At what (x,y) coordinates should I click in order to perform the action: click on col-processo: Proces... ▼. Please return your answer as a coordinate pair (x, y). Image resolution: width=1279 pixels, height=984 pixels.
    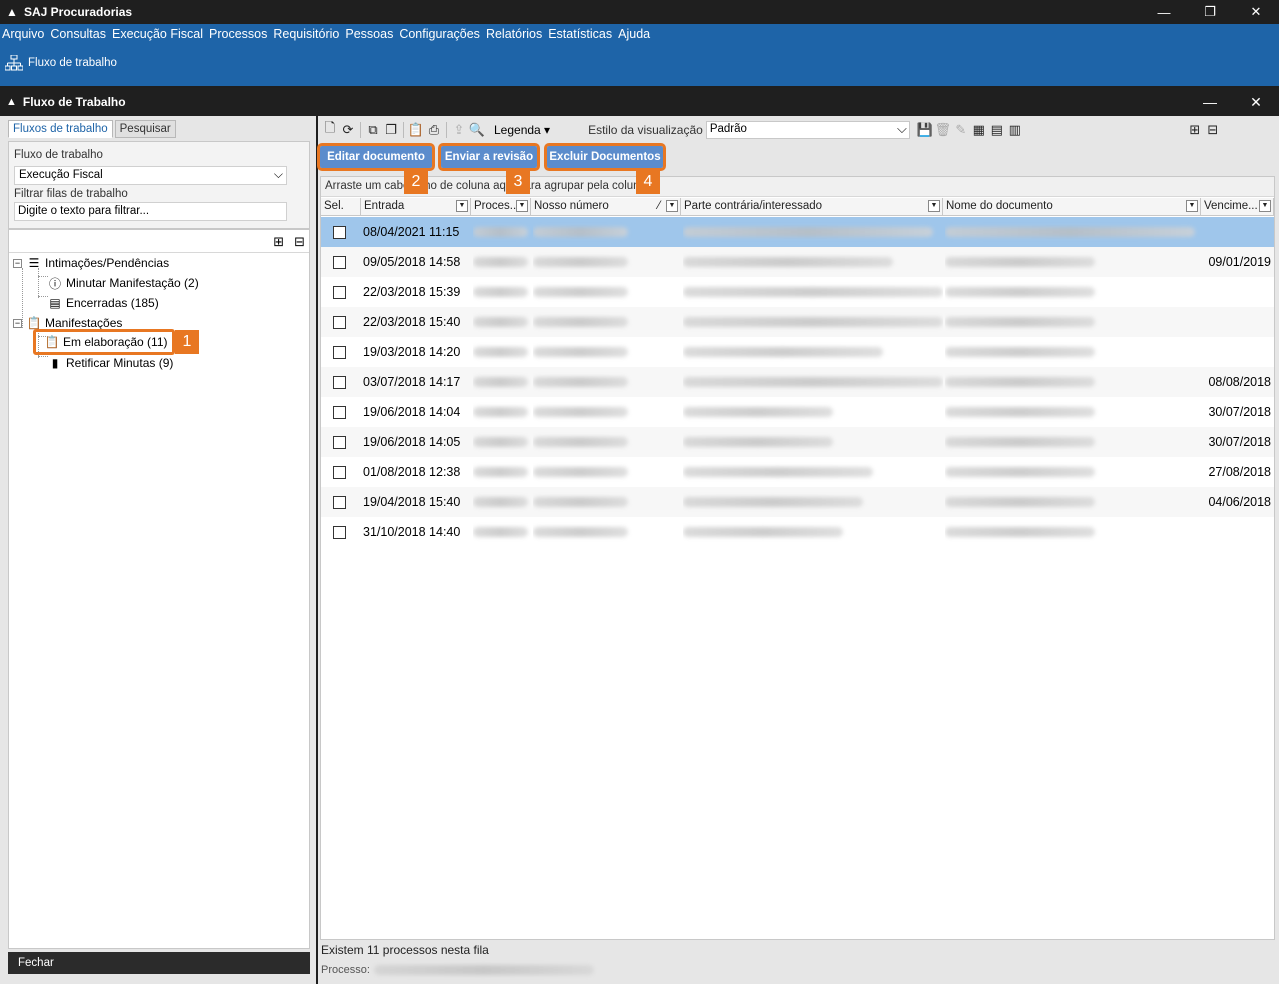
    Looking at the image, I should click on (501, 207).